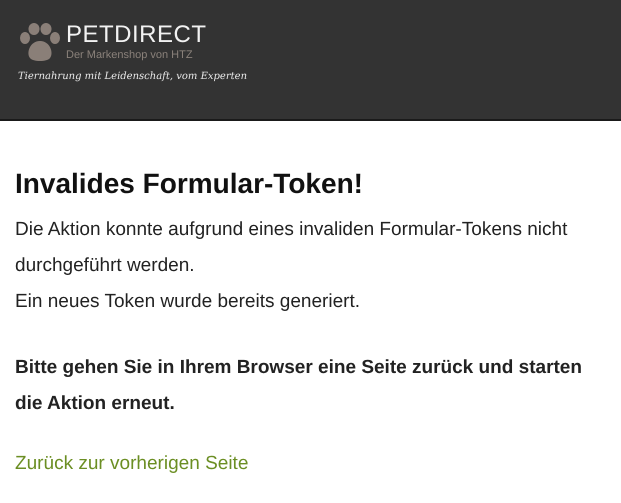  What do you see at coordinates (130, 55) in the screenshot?
I see `brand-subtitle: Der Markenshop von HTZ` at bounding box center [130, 55].